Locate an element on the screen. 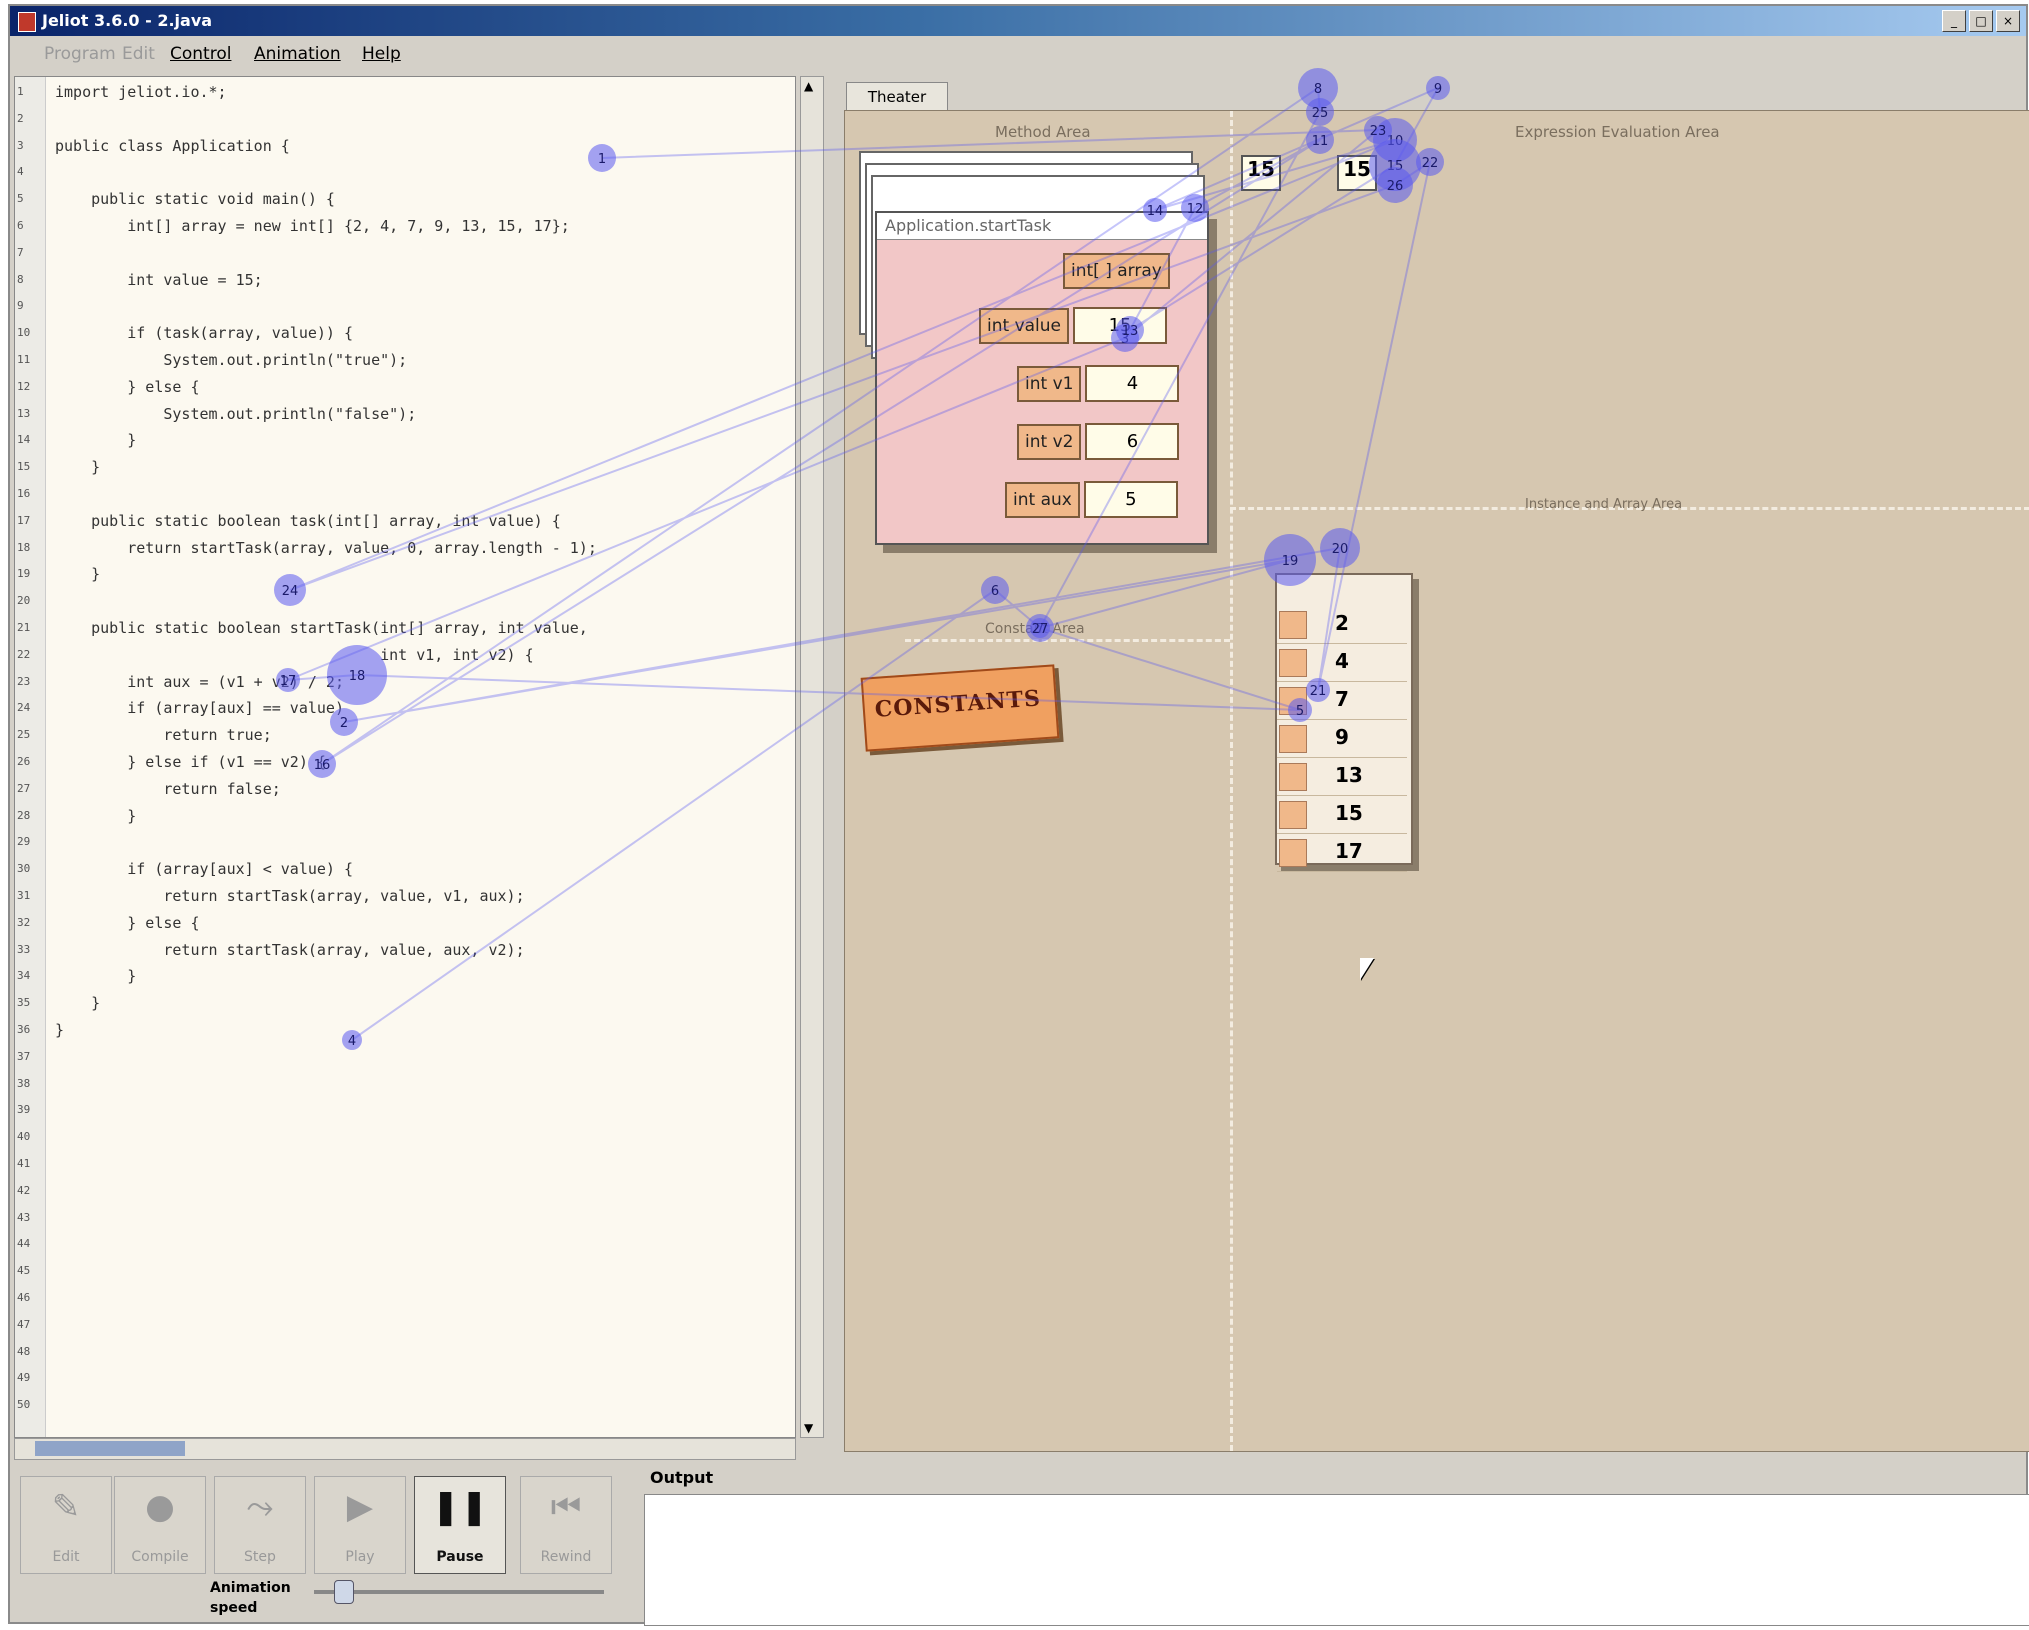 The image size is (2029, 1630). code-horizontal-scrollbar is located at coordinates (405, 1449).